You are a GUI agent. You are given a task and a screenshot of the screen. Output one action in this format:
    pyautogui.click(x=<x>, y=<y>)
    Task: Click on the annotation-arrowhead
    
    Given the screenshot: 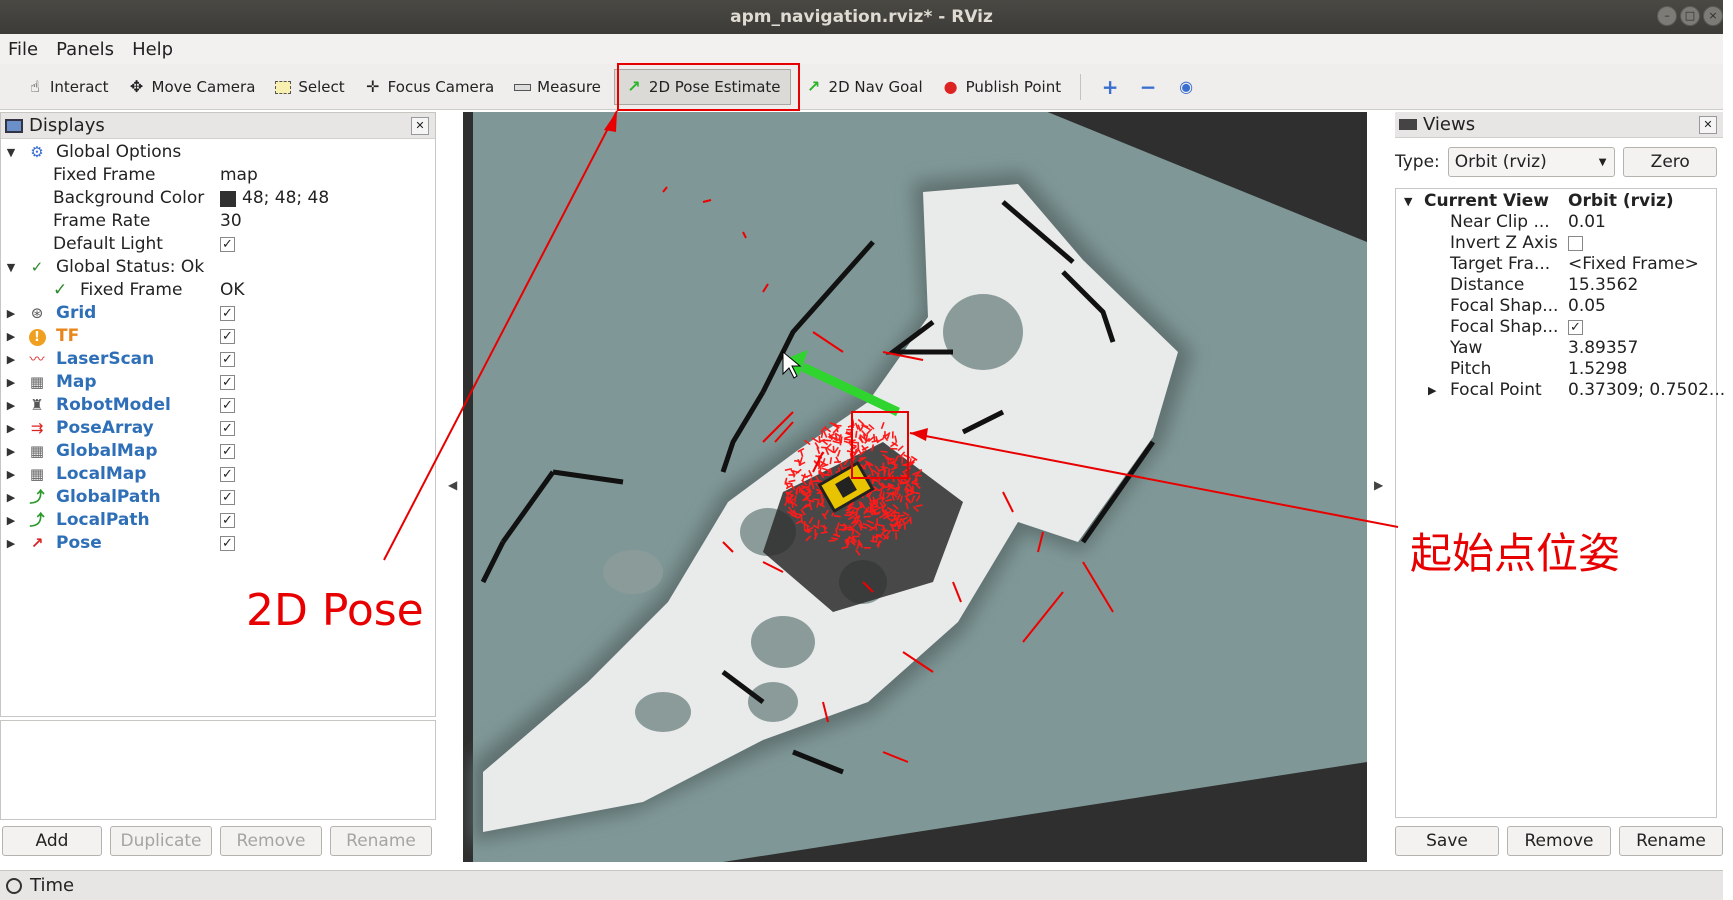 What is the action you would take?
    pyautogui.click(x=610, y=121)
    